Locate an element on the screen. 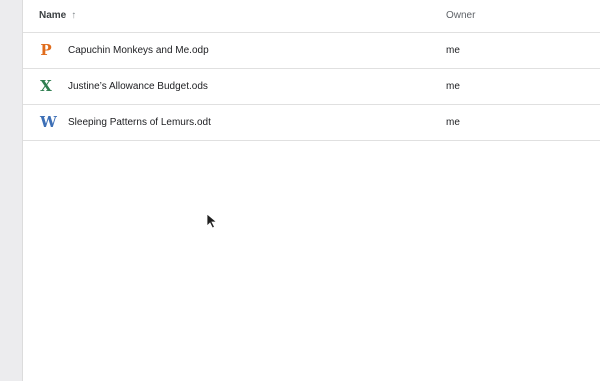 This screenshot has height=381, width=600. name-column-header: Name ↑ is located at coordinates (57, 15).